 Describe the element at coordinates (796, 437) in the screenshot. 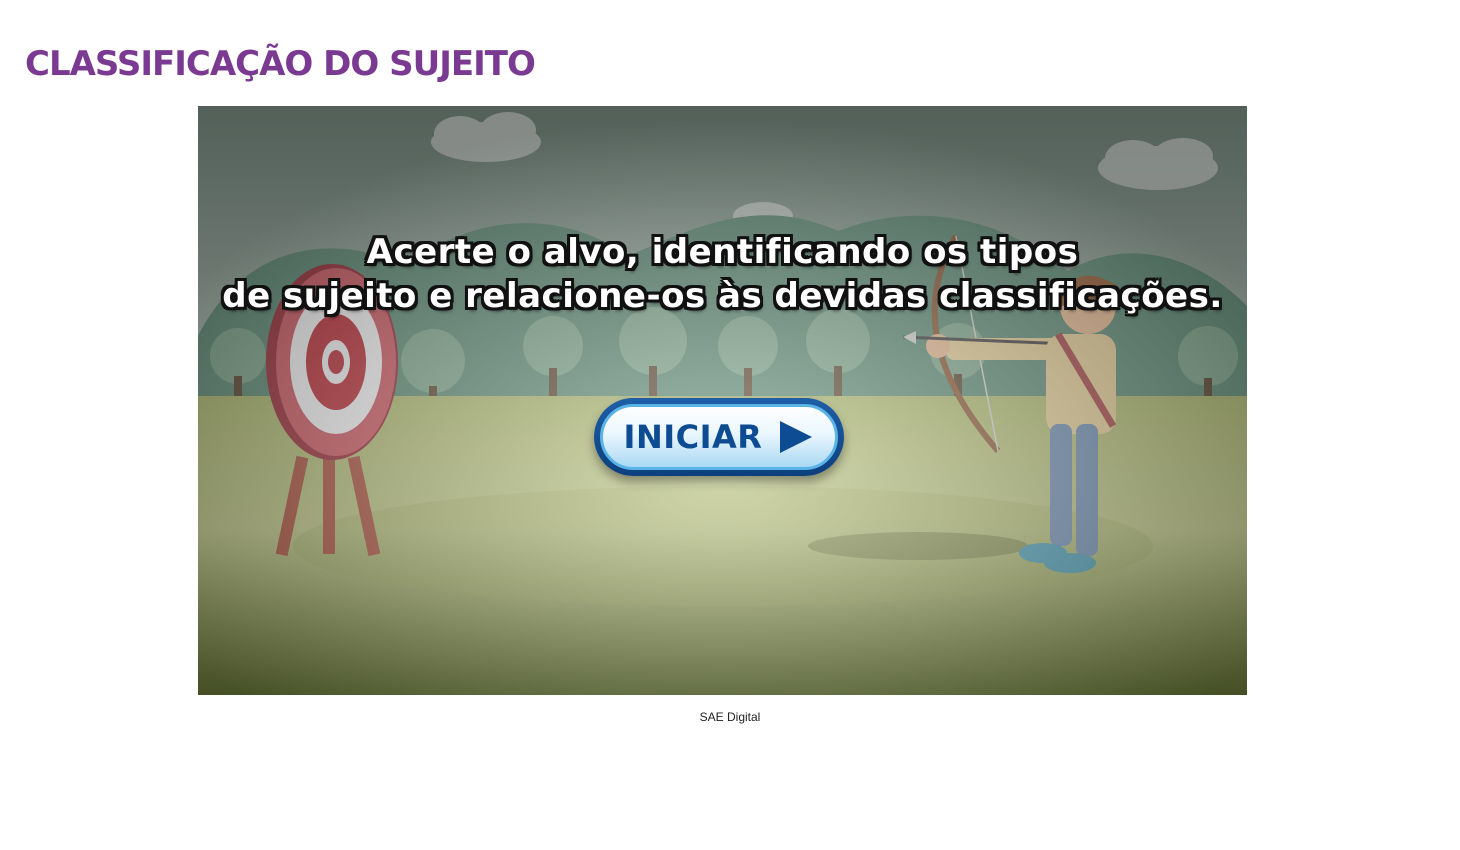

I see `play-arrow-icon` at that location.